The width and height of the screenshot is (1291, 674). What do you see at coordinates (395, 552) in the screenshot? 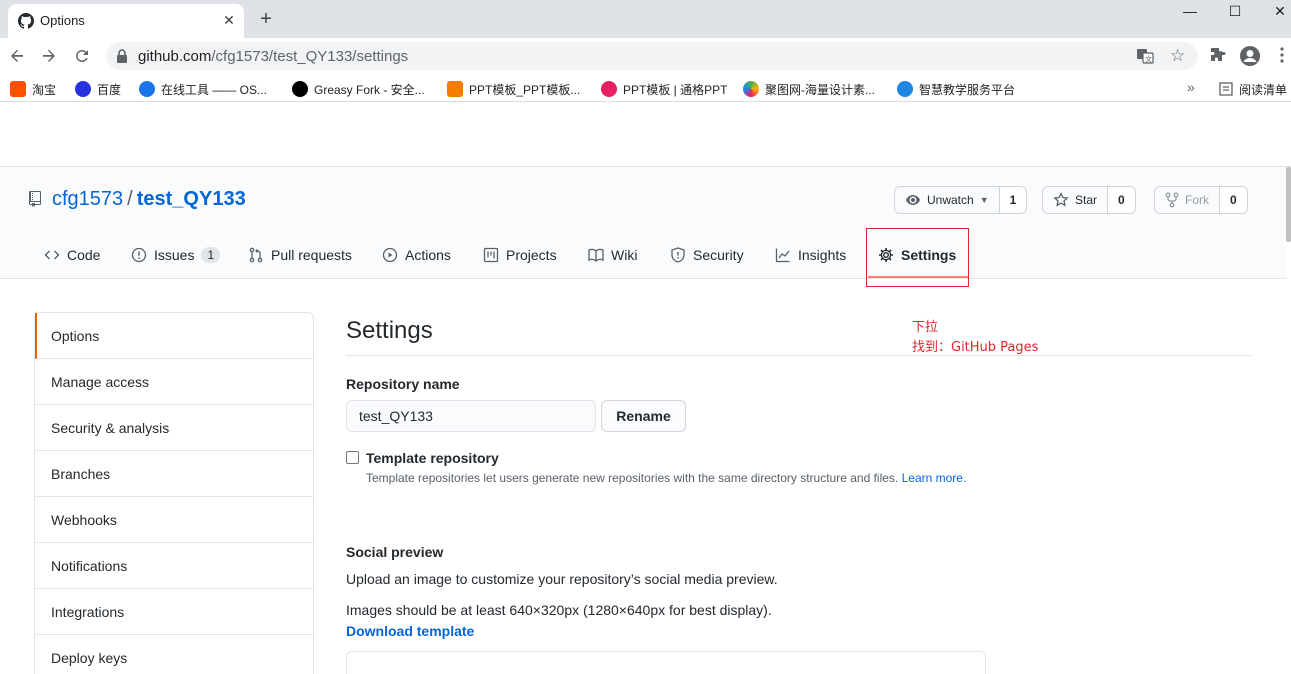
I see `social-preview-heading: Social preview` at bounding box center [395, 552].